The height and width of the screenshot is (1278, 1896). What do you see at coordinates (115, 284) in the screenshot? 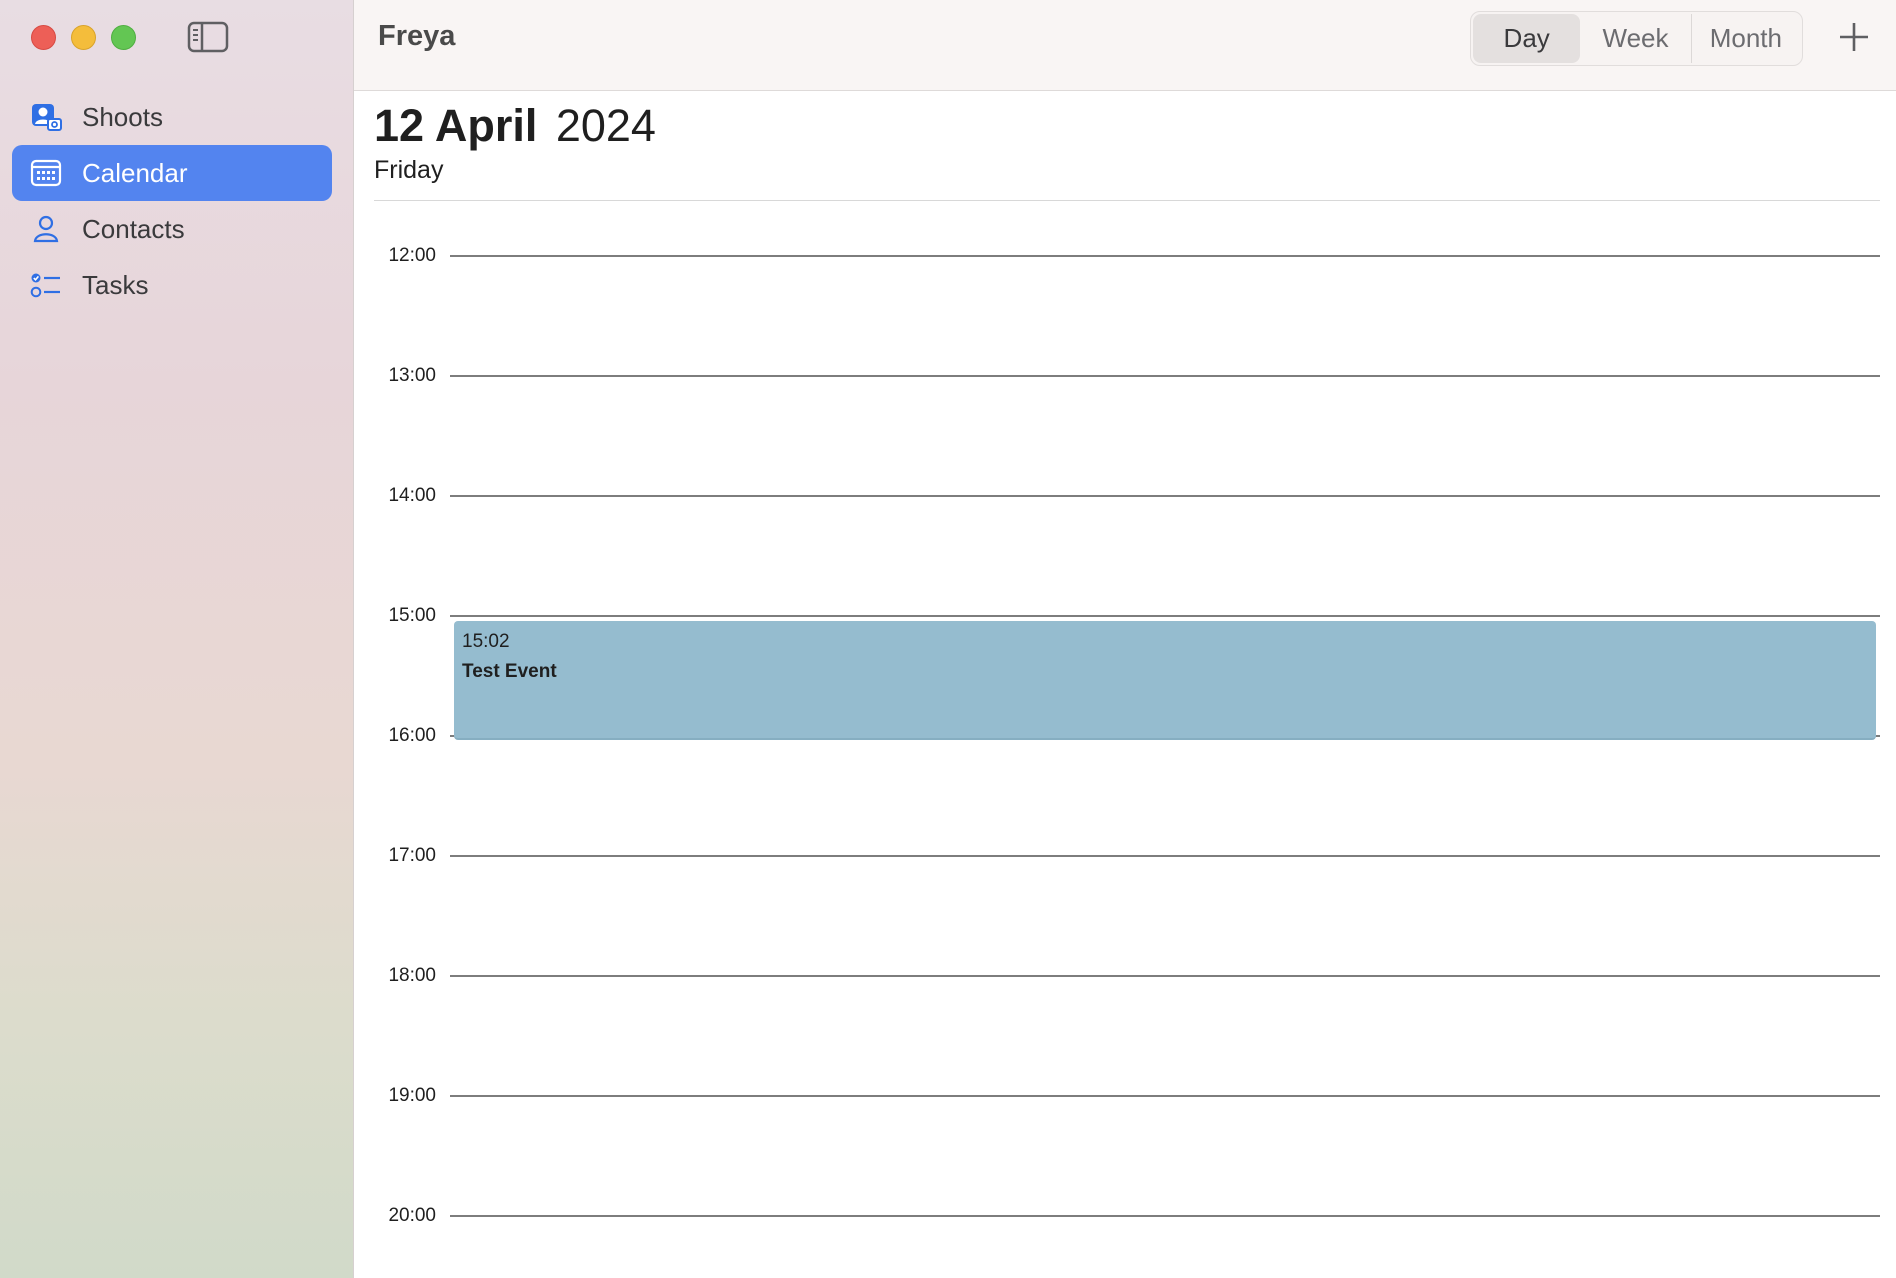
I see `sidebar-item-label: Tasks` at bounding box center [115, 284].